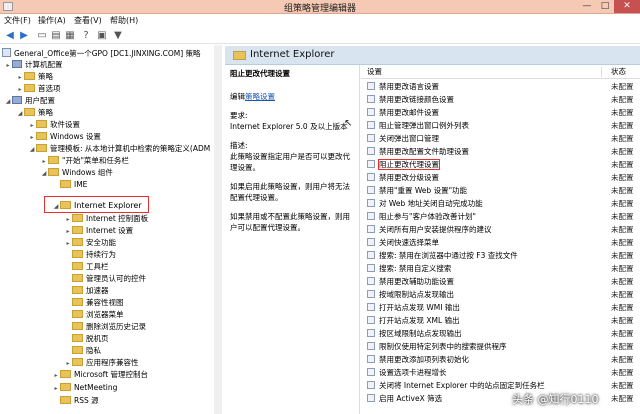  Describe the element at coordinates (88, 20) in the screenshot. I see `menu-view: 查看(V)` at that location.